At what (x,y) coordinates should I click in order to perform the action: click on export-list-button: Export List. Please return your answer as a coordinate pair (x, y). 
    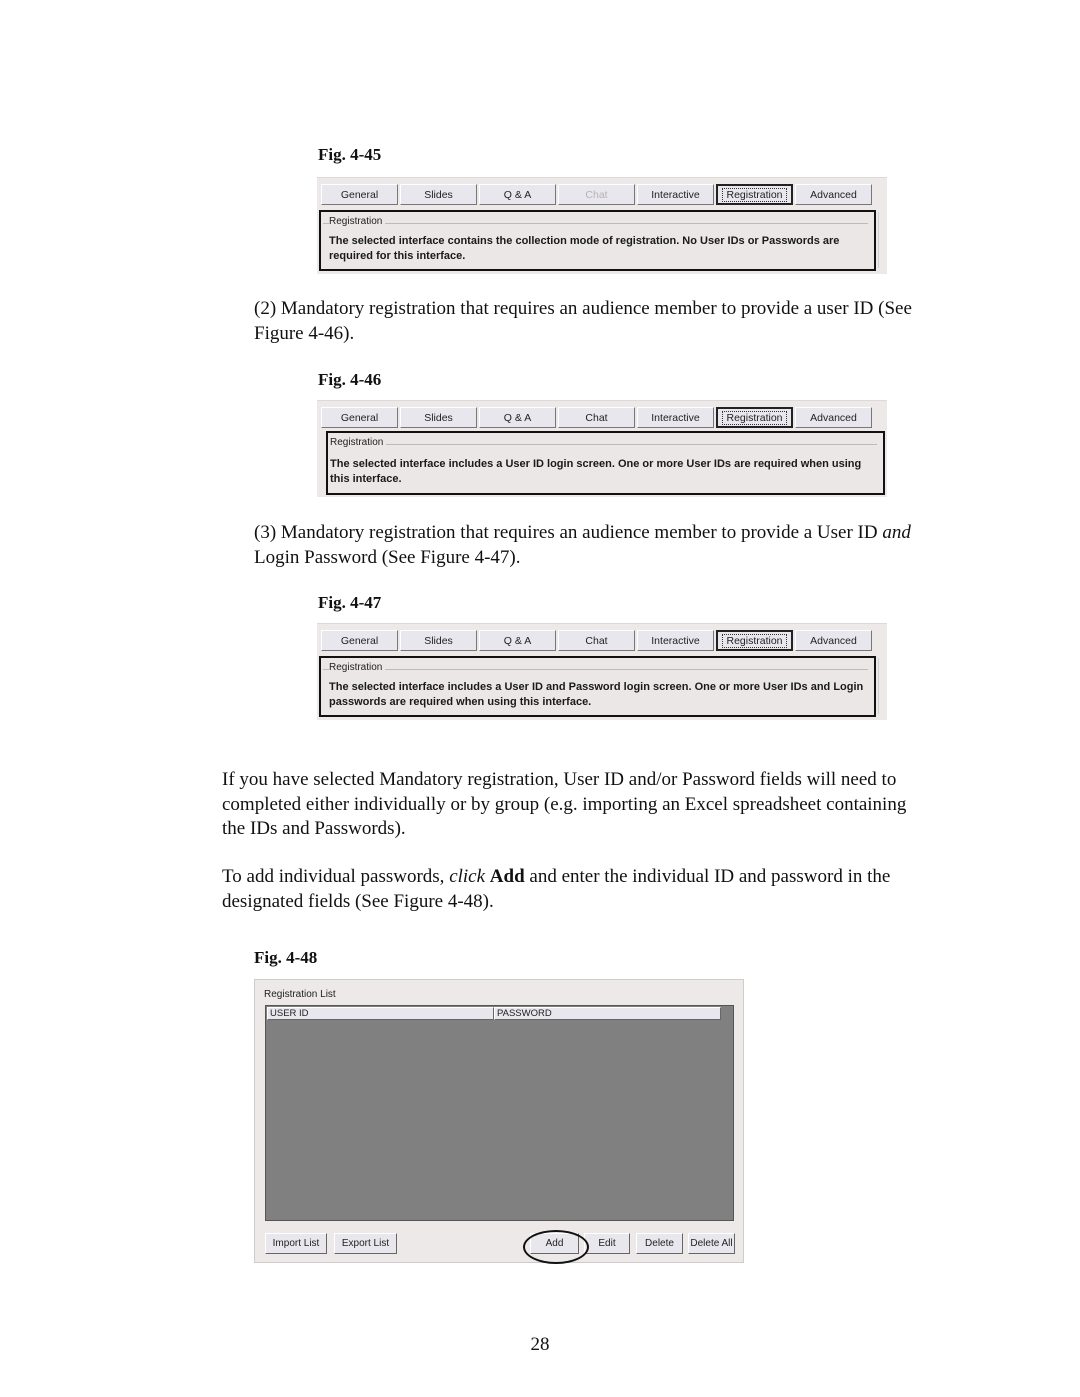
    Looking at the image, I should click on (365, 1243).